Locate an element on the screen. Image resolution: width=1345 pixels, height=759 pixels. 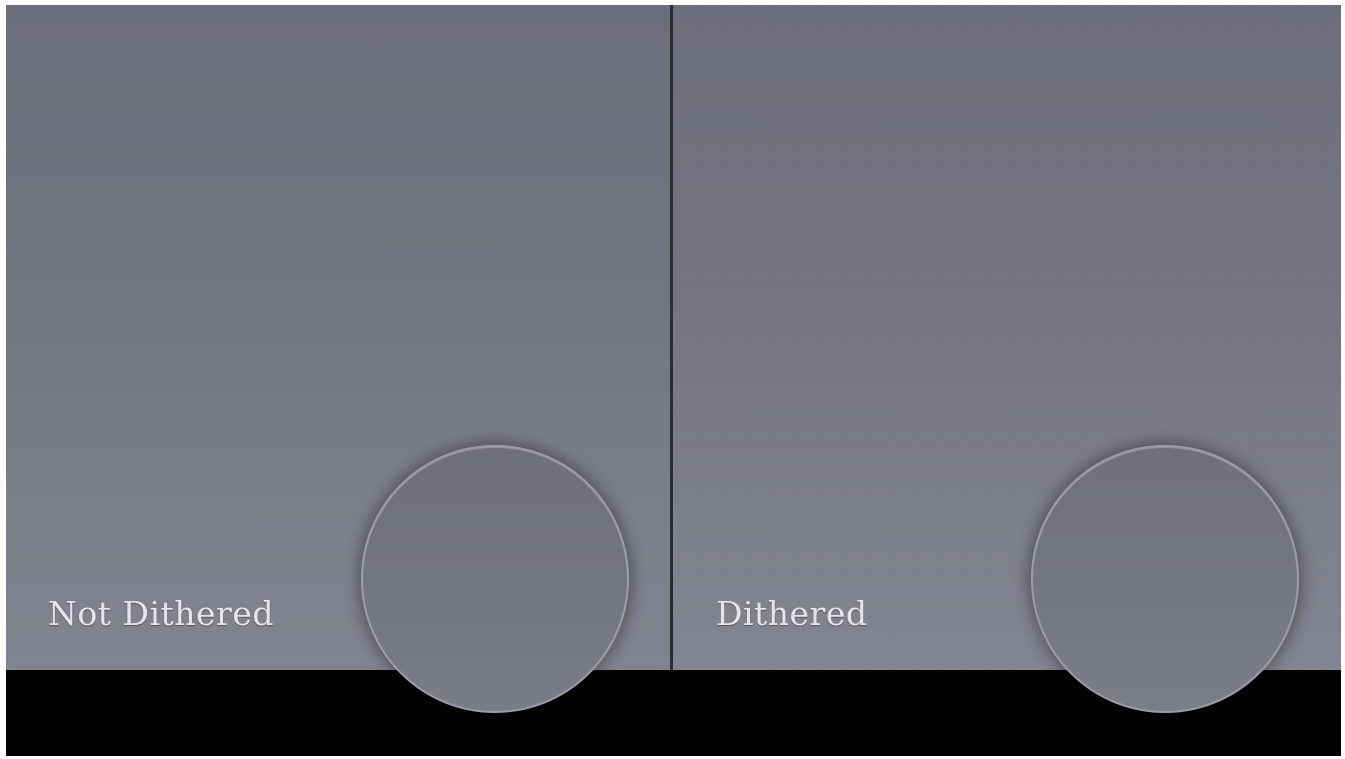
not-dithered-circle is located at coordinates (495, 579).